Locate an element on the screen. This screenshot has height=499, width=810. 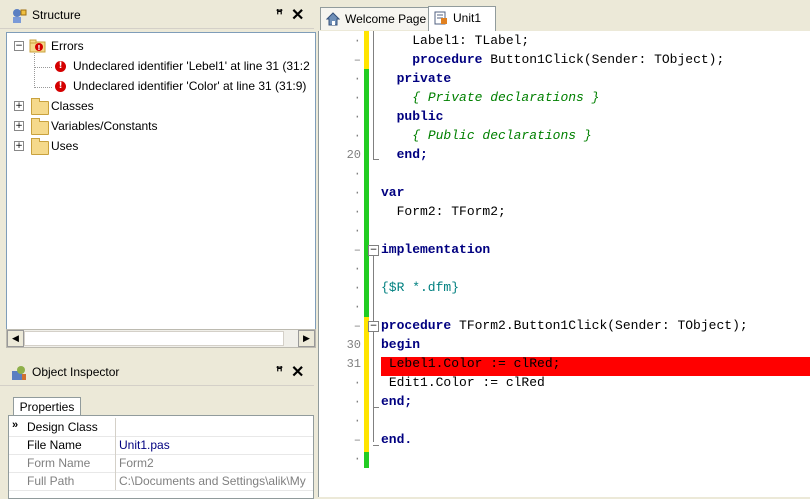
code-line: begin is located at coordinates (400, 344).